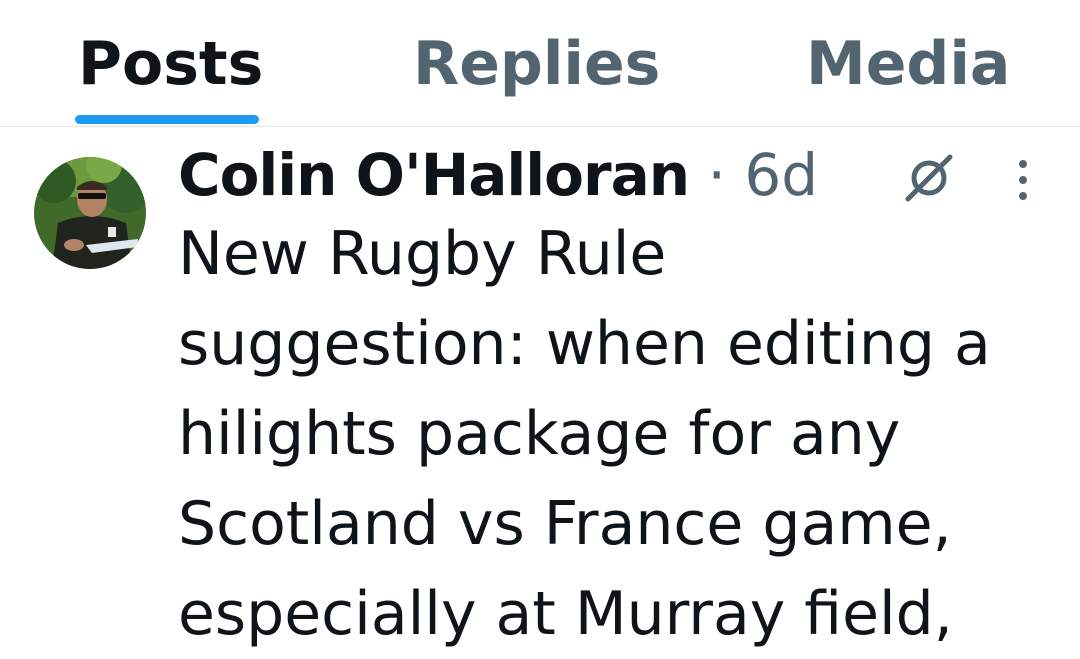 Image resolution: width=1080 pixels, height=659 pixels. I want to click on avatar-photo-icon, so click(90, 213).